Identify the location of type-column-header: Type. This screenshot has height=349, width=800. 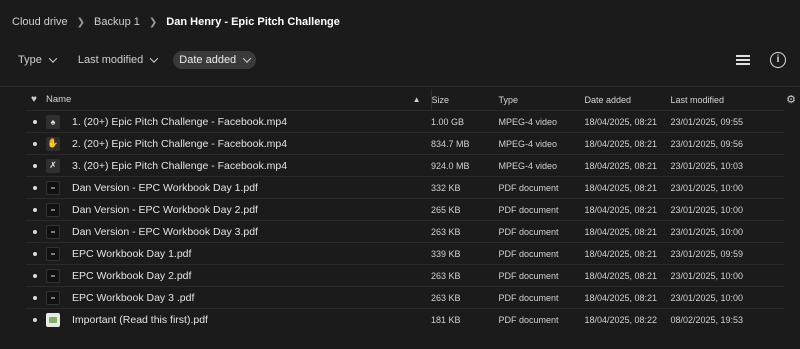
(542, 100).